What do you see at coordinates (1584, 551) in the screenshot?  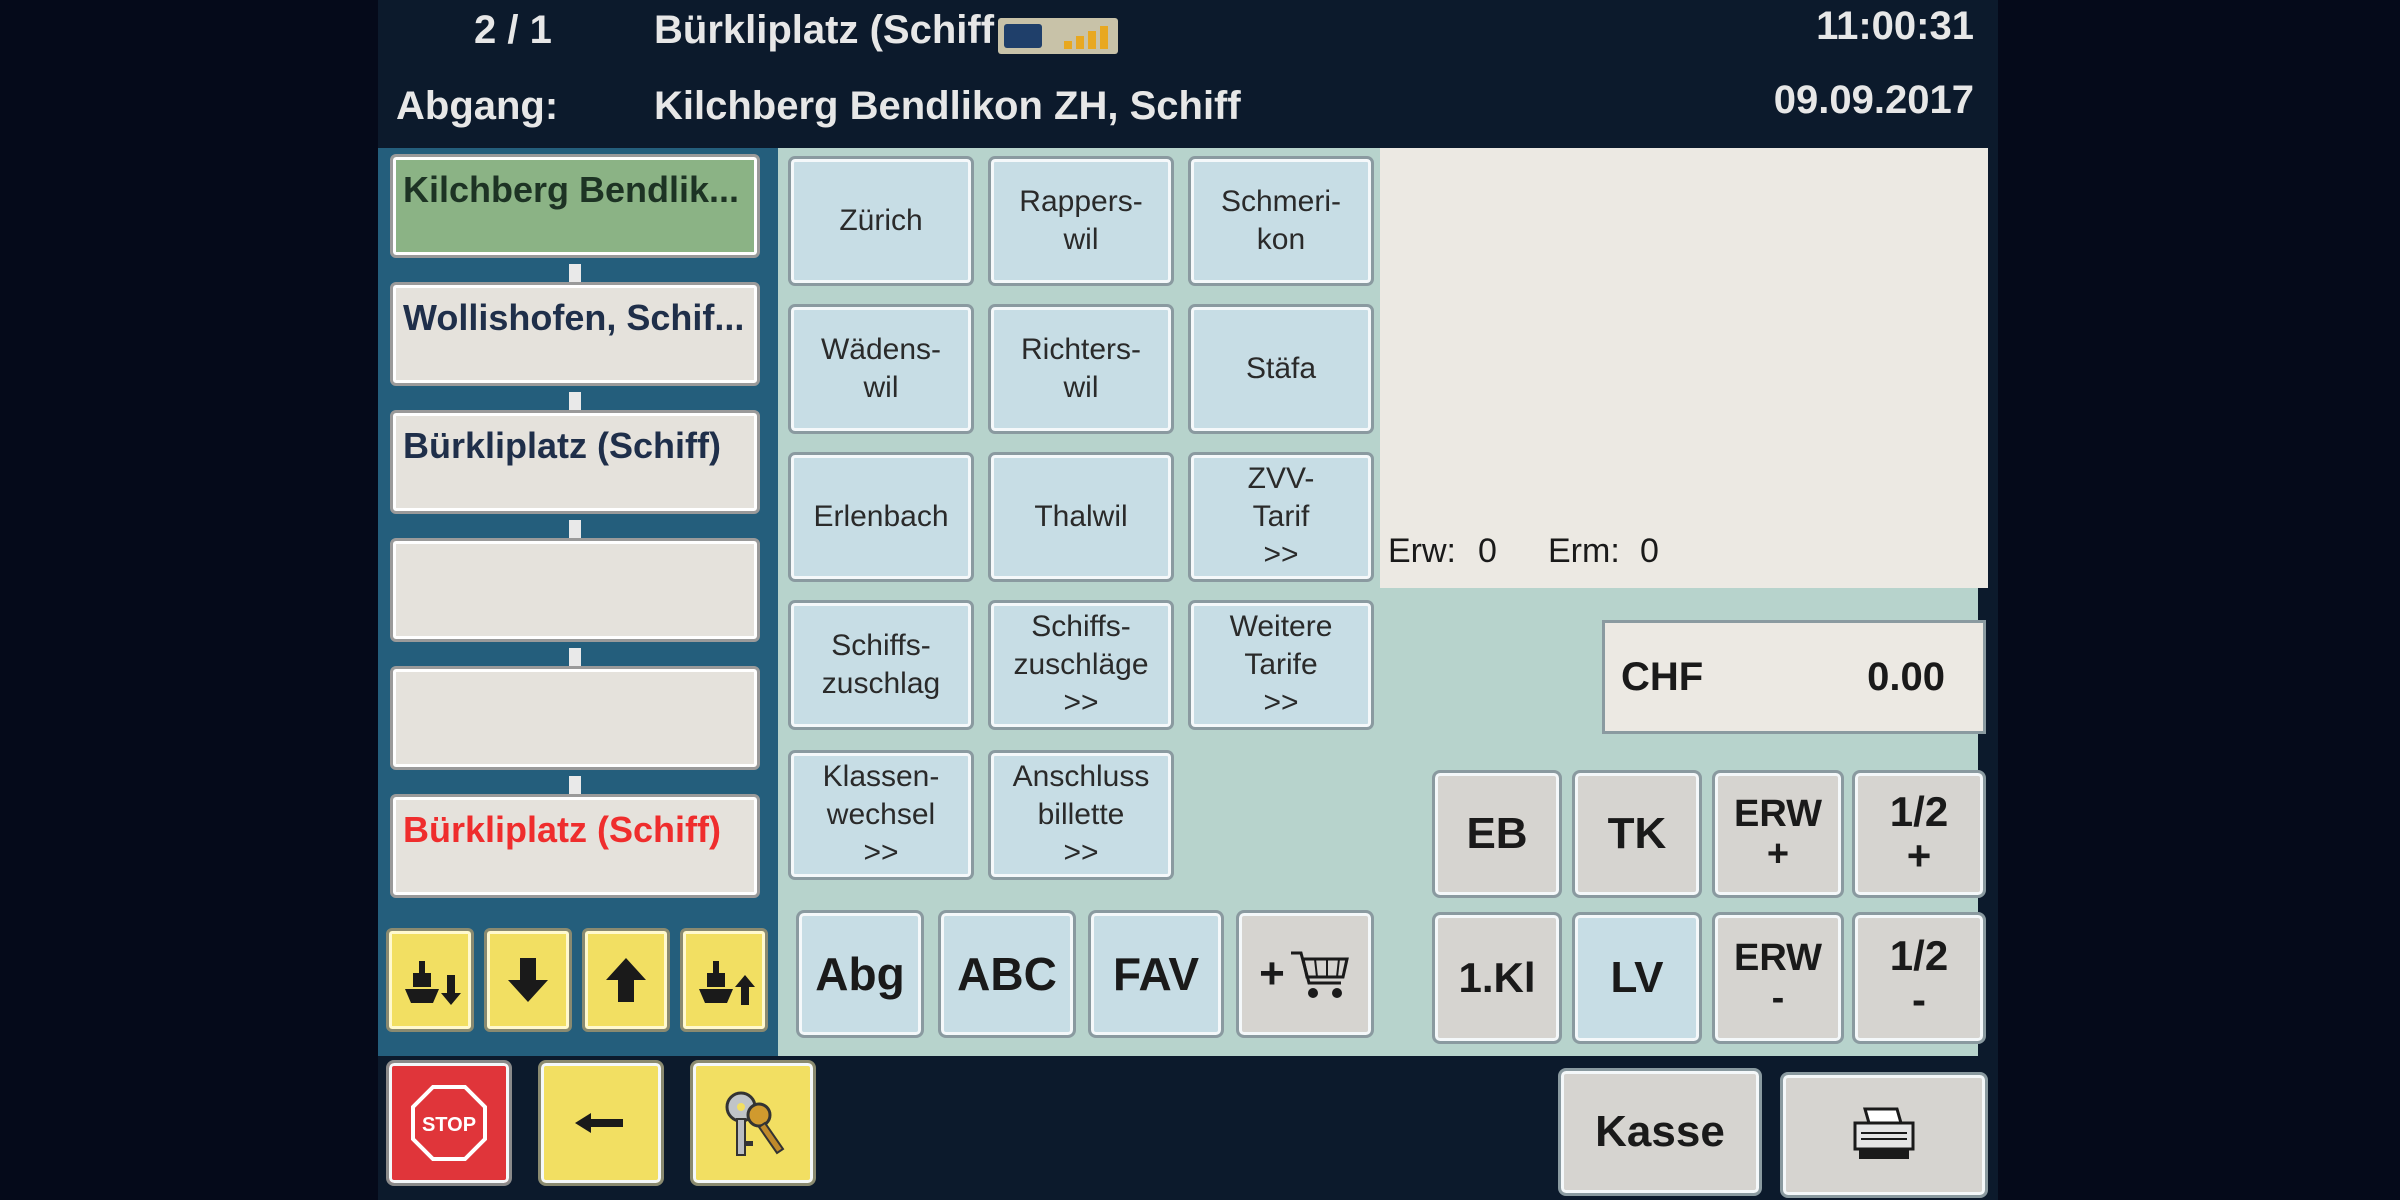 I see `erm-label: Erm:` at bounding box center [1584, 551].